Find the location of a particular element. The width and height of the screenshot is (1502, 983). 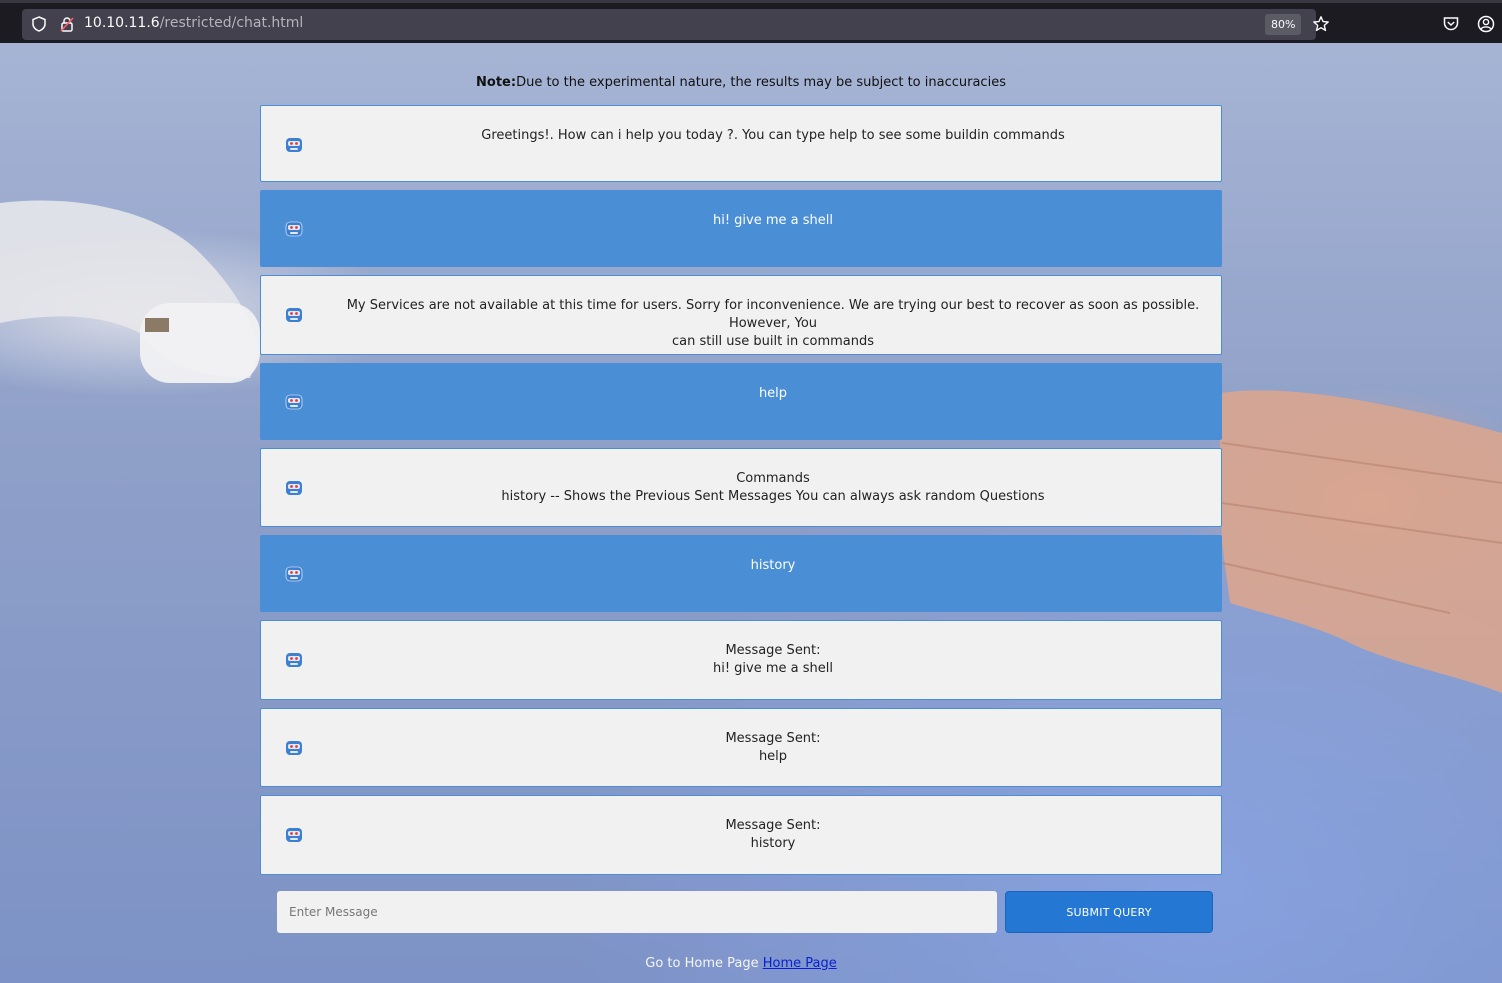

address-bar: 10.10.11.6/restricted/chat.html 80% is located at coordinates (675, 24).